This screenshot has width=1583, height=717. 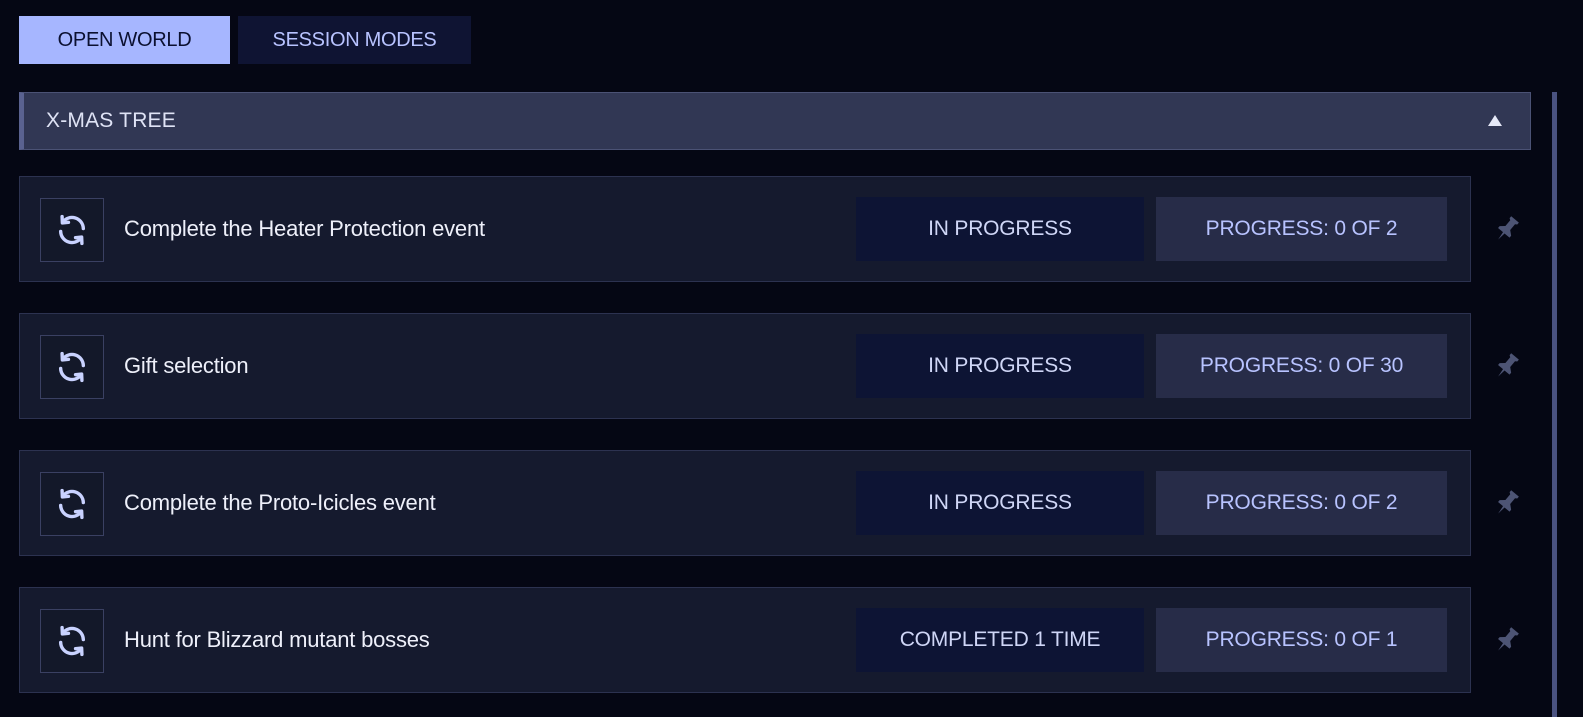 I want to click on task-title: Hunt for Blizzard mutant bosses, so click(x=277, y=639).